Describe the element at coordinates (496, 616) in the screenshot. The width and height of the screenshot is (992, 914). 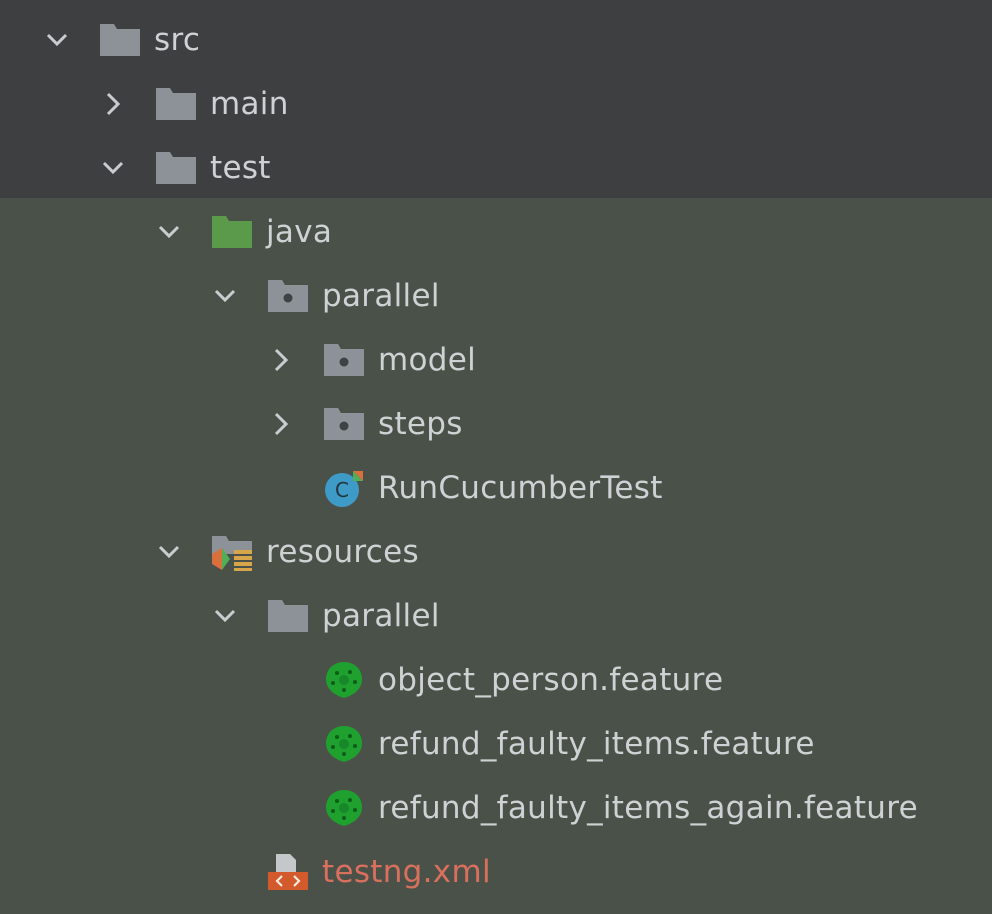
I see `tree-node-parallel-folder: parallel` at that location.